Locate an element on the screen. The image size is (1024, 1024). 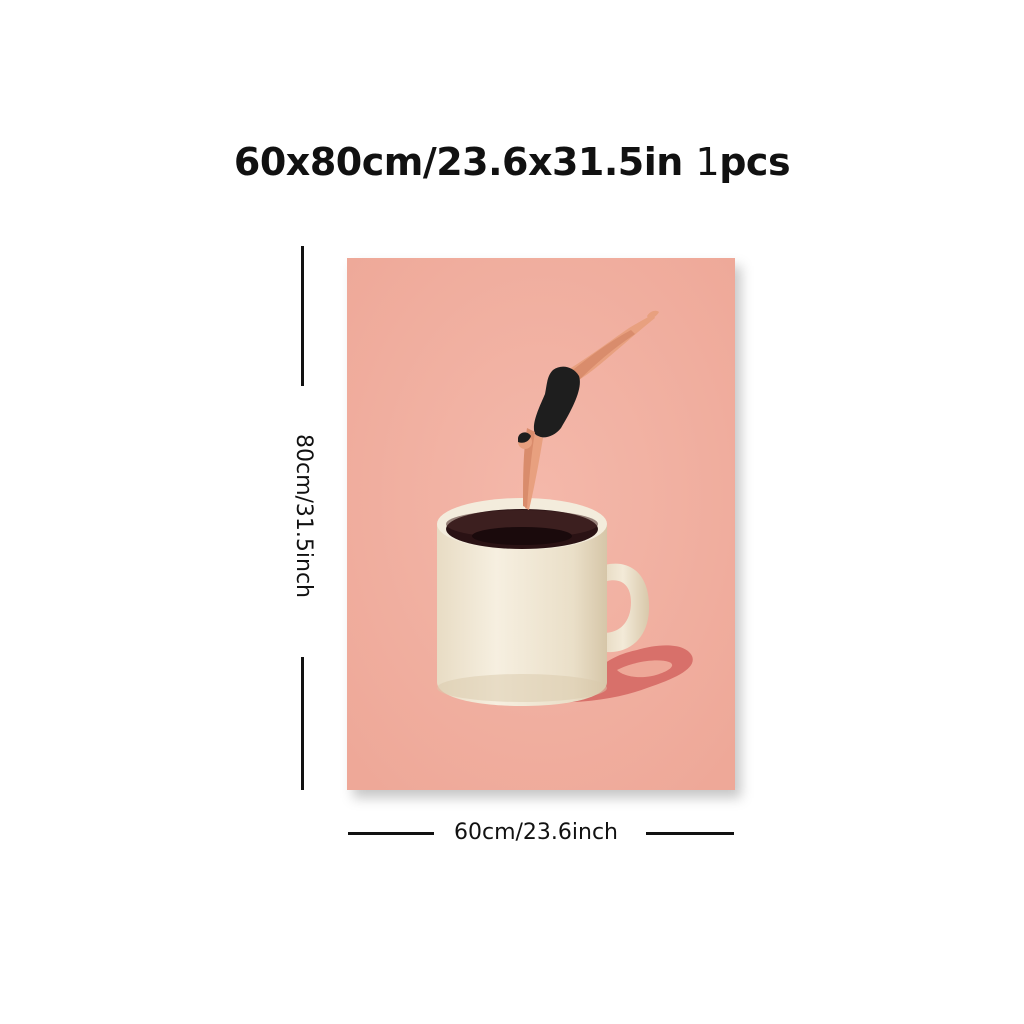
quantity-unit: pcs is located at coordinates (755, 162).